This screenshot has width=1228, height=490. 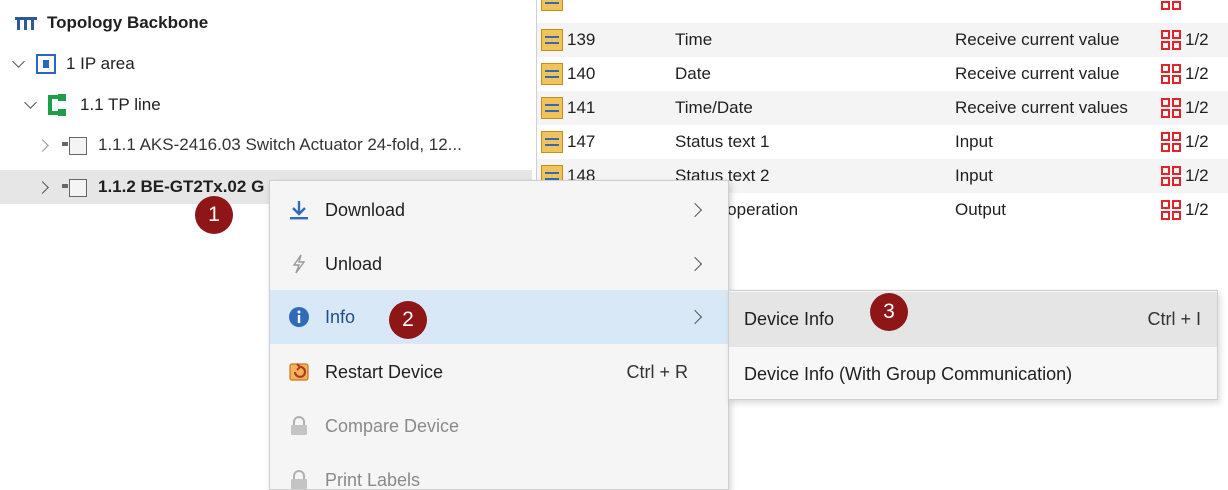 What do you see at coordinates (499, 471) in the screenshot?
I see `menu-item-print-labels: Print Labels` at bounding box center [499, 471].